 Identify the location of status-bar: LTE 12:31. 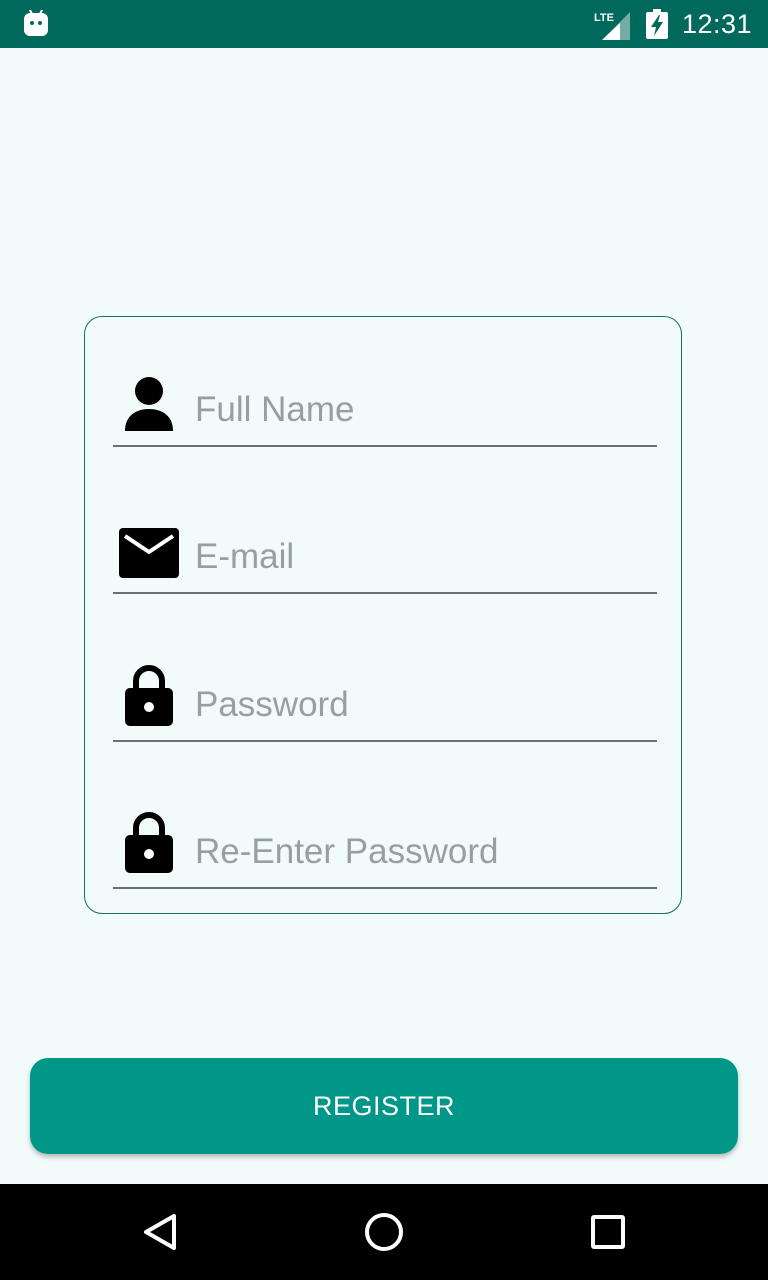
(384, 24).